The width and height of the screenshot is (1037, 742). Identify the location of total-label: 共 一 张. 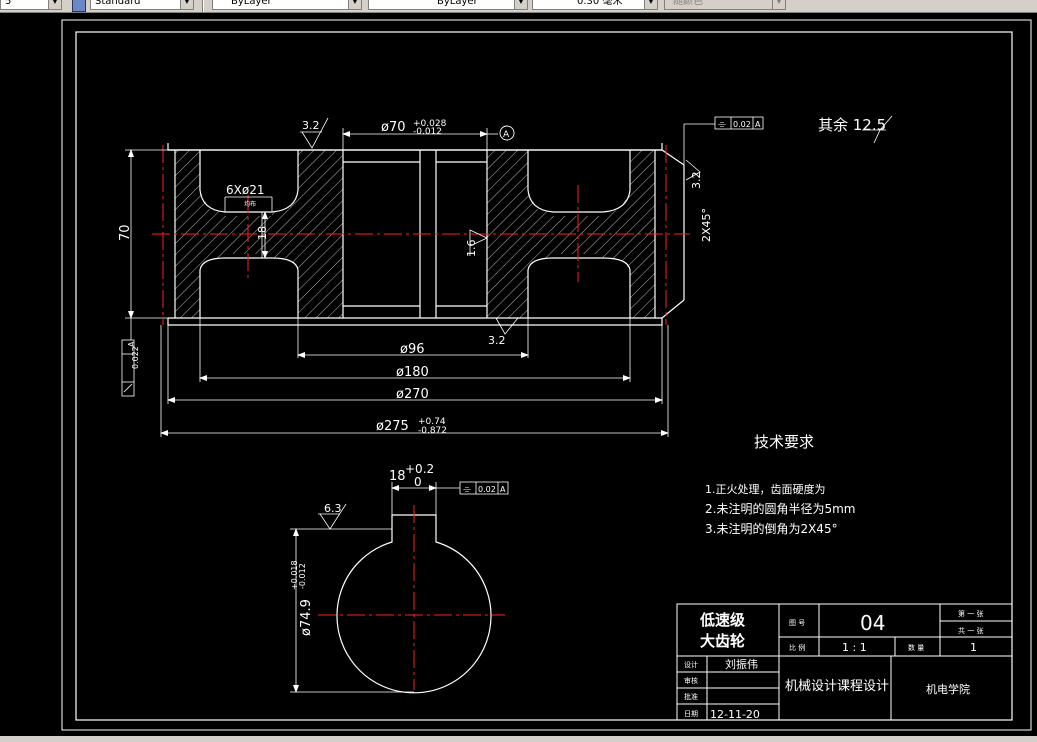
(970, 630).